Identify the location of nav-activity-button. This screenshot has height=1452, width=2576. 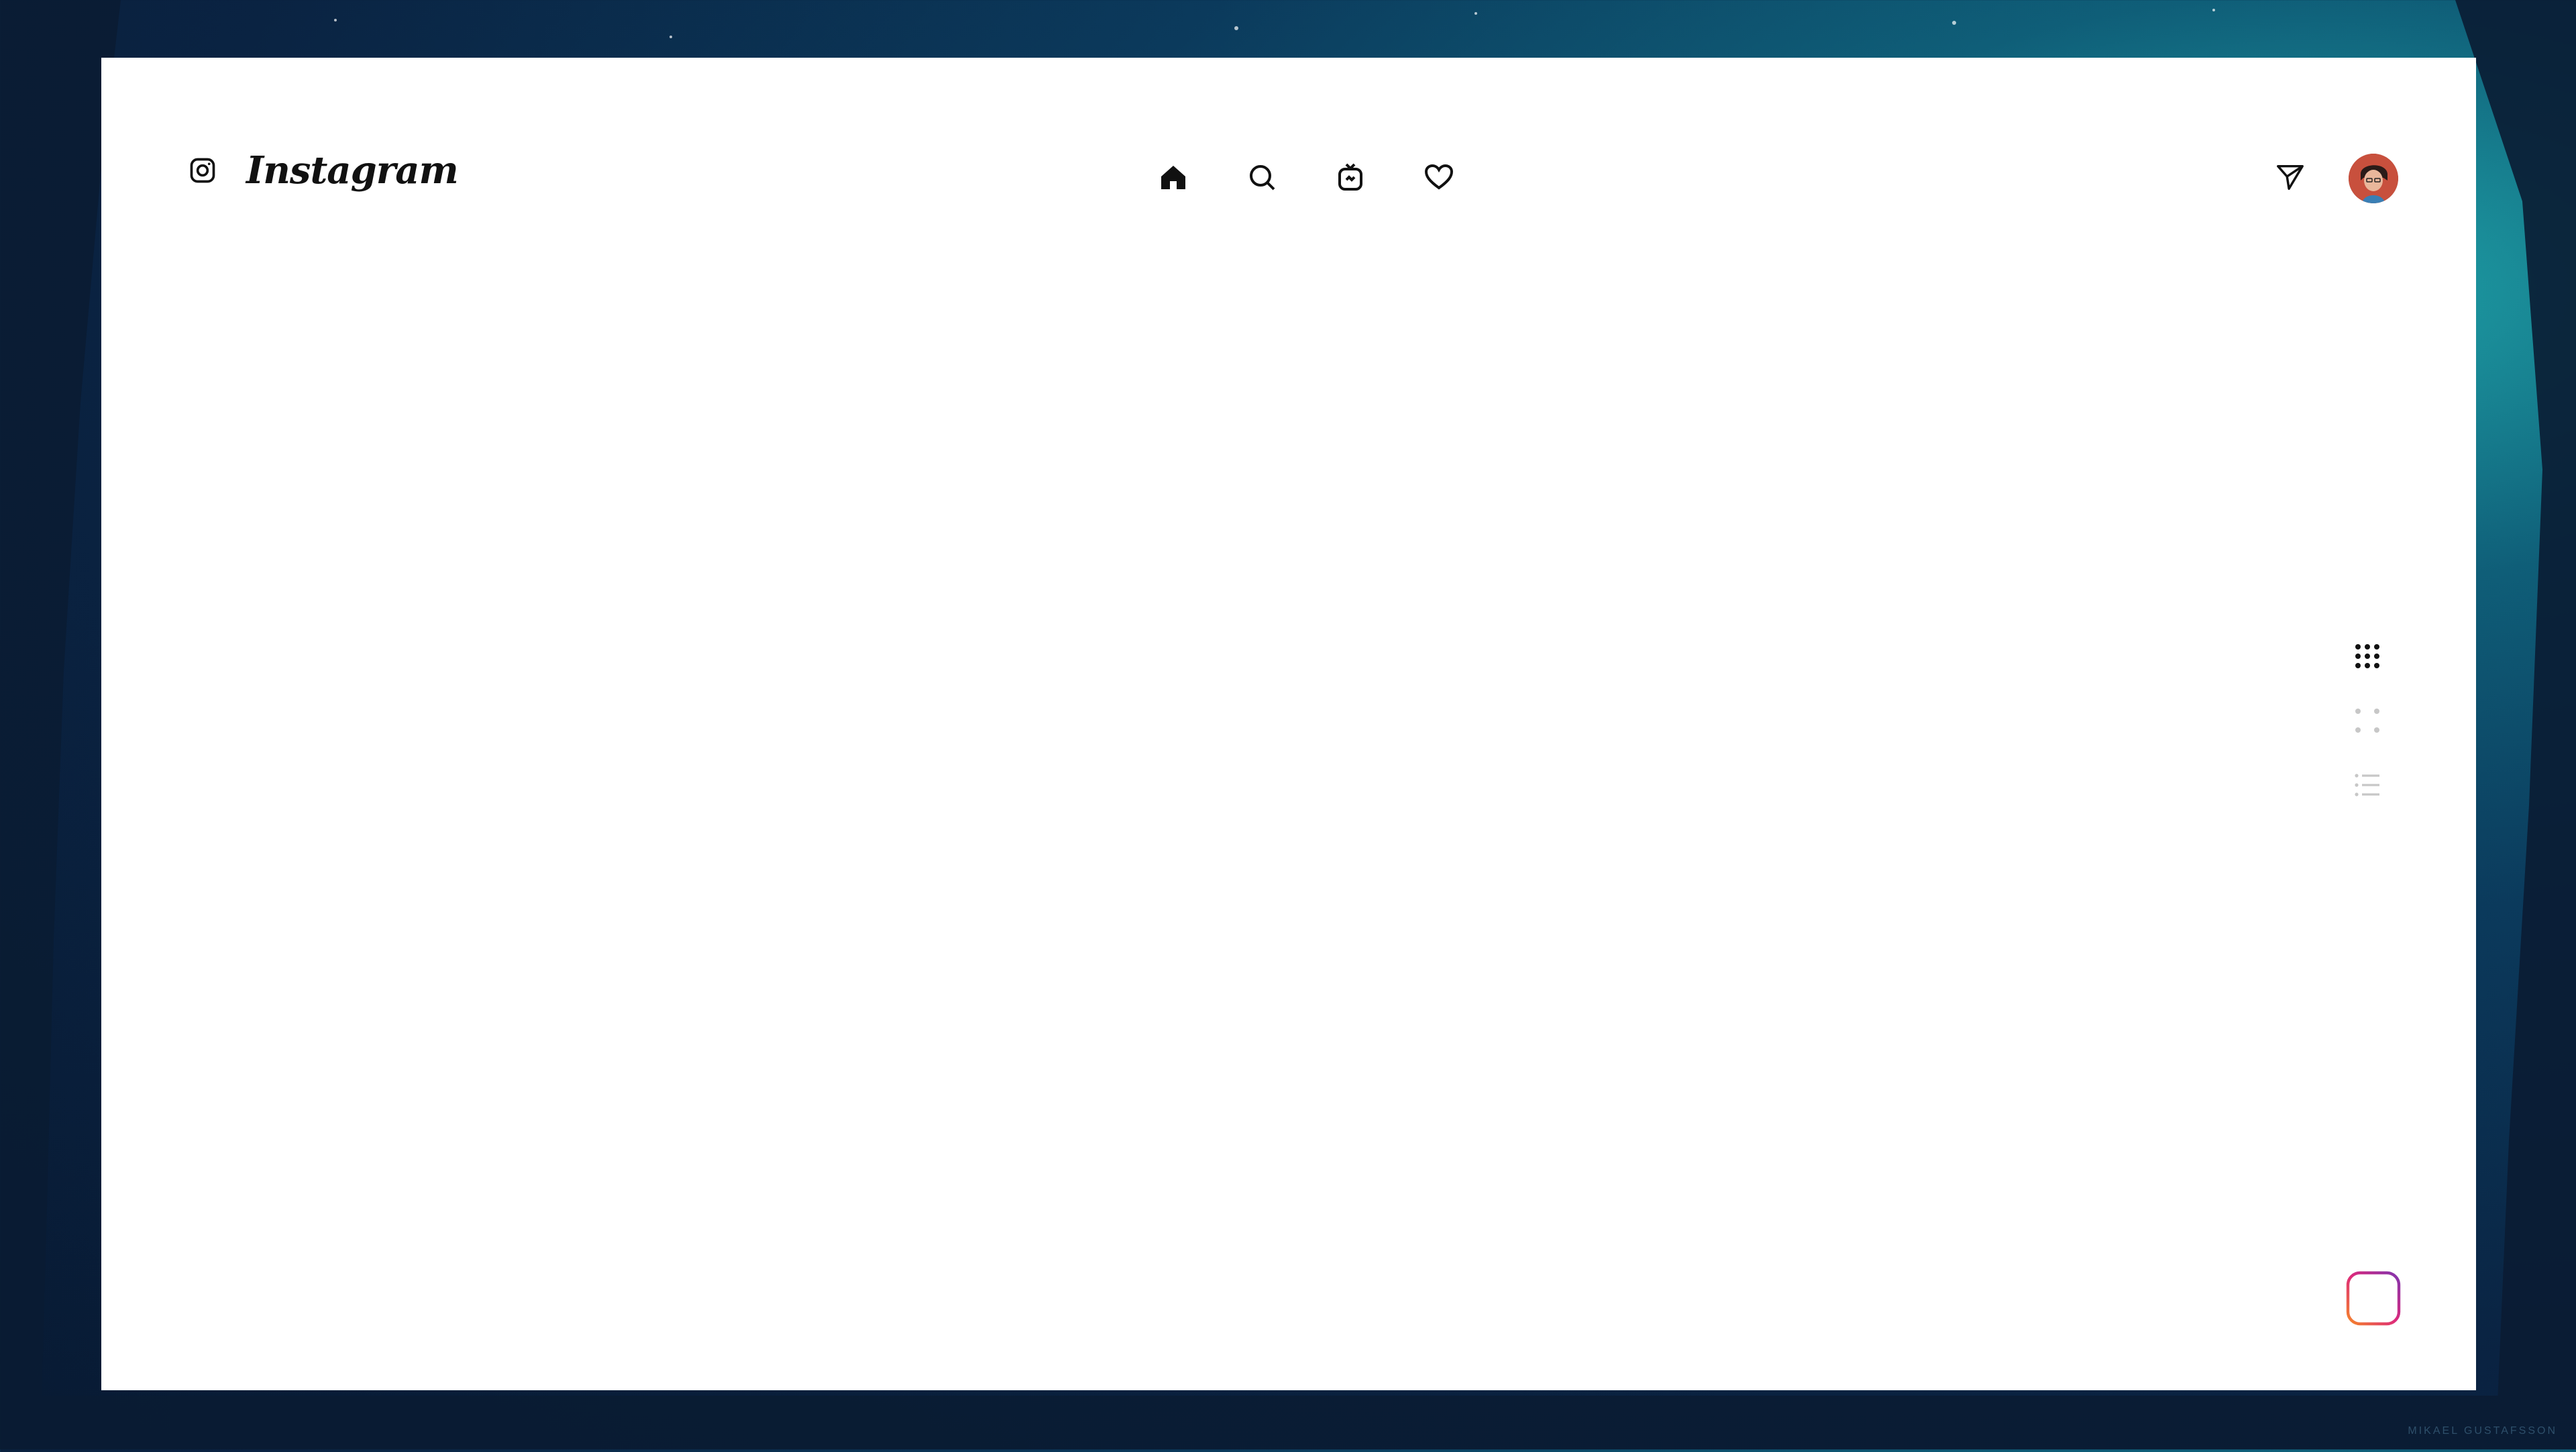
(1439, 178).